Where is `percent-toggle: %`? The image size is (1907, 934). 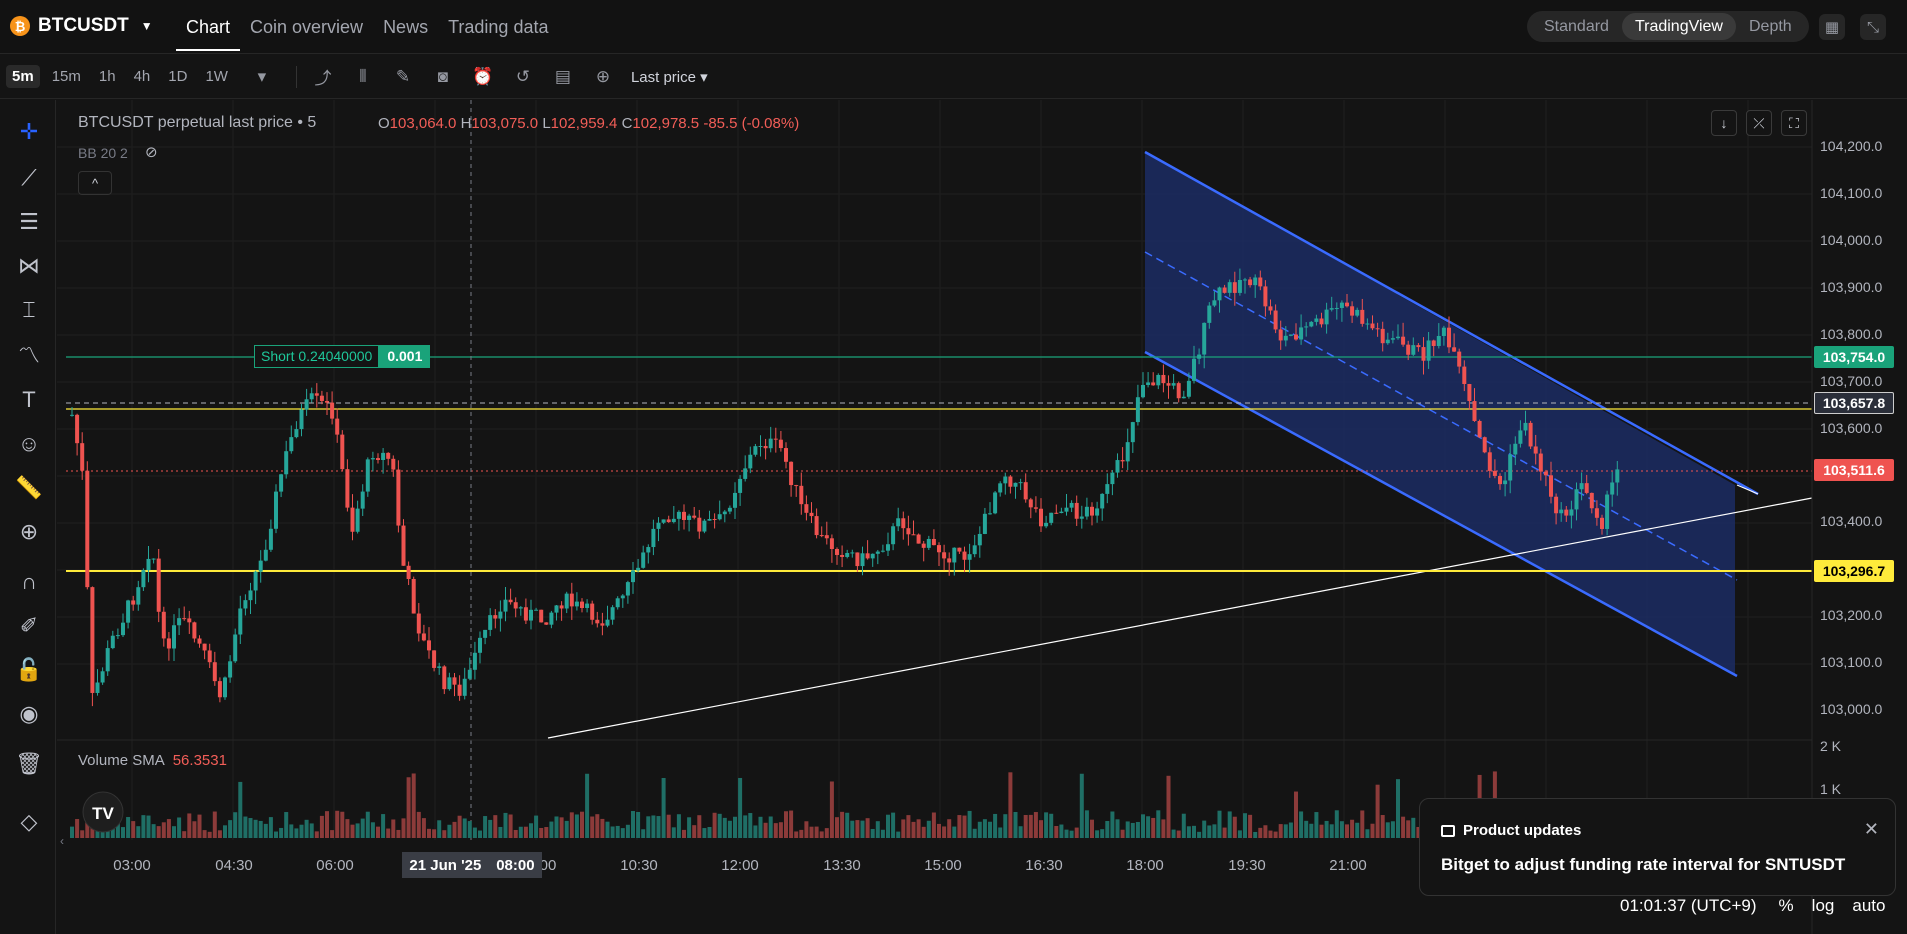
percent-toggle: % is located at coordinates (1786, 906).